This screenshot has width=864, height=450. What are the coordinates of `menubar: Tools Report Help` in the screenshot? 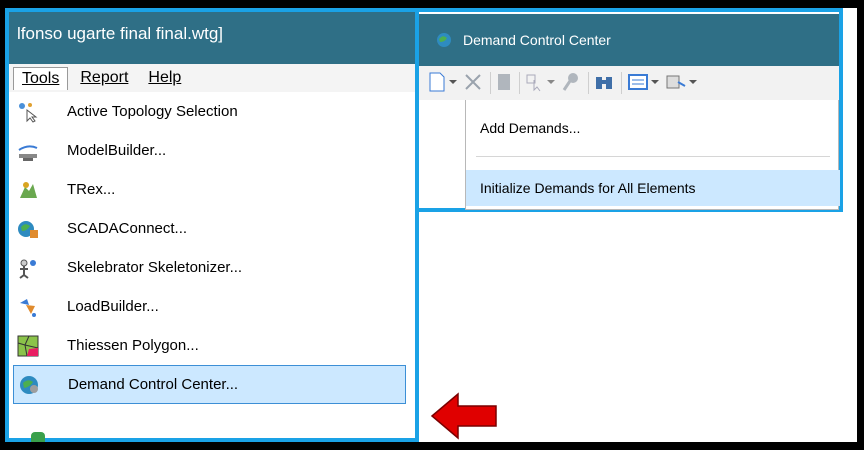 It's located at (212, 78).